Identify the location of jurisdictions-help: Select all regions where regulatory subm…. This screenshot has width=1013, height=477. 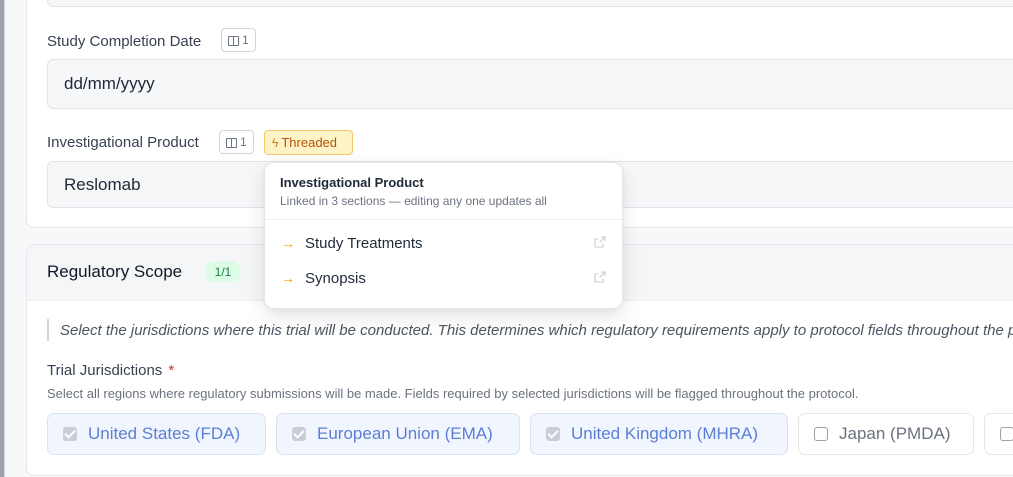
(453, 393).